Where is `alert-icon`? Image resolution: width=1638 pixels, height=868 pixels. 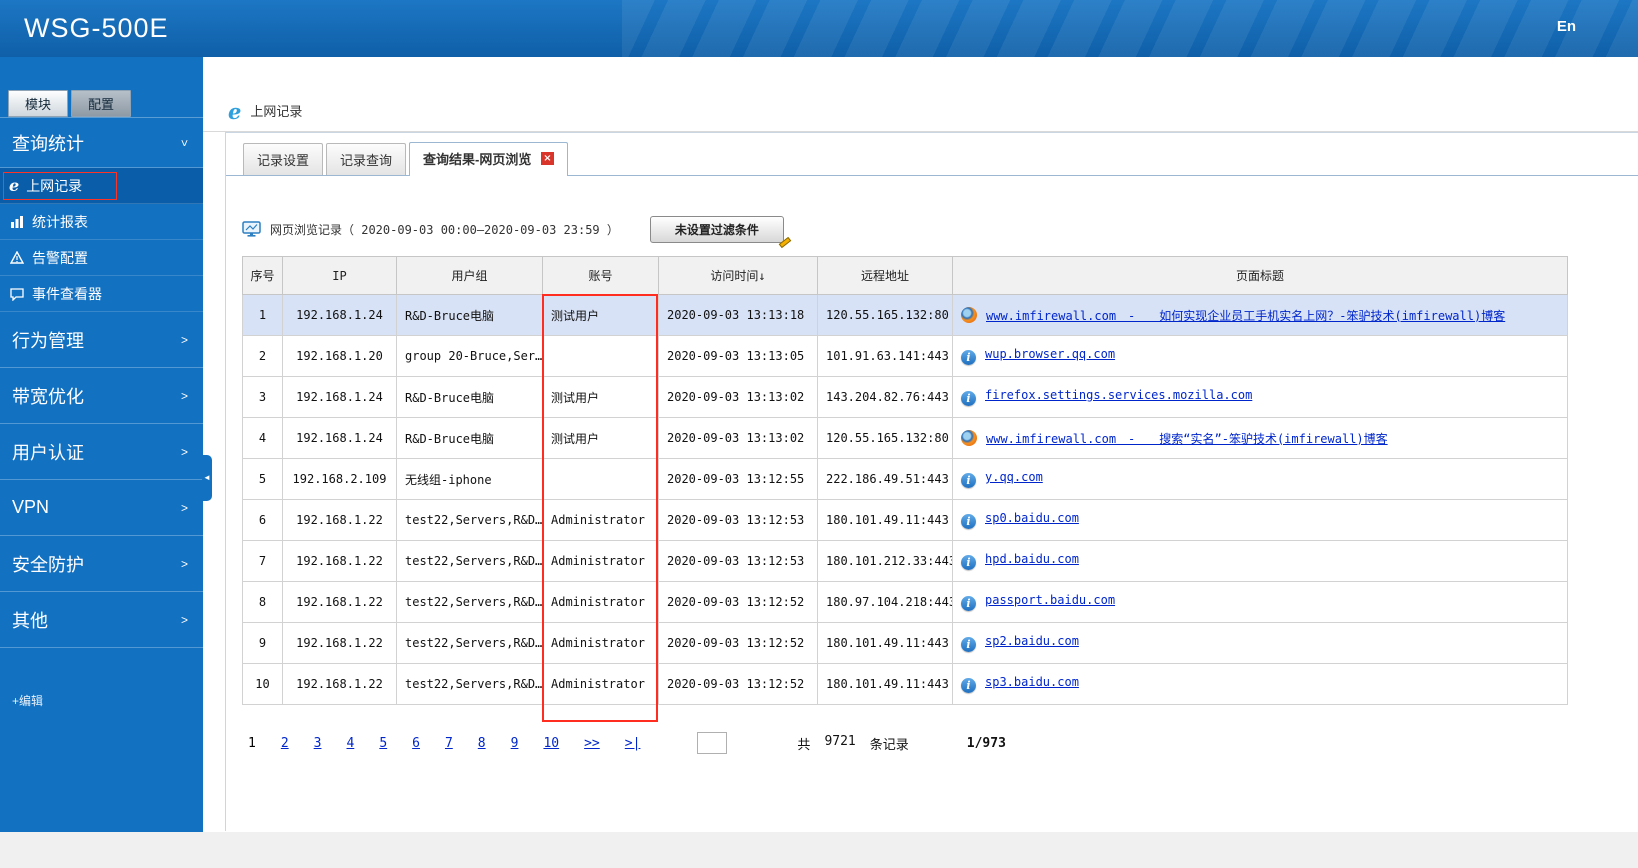 alert-icon is located at coordinates (17, 257).